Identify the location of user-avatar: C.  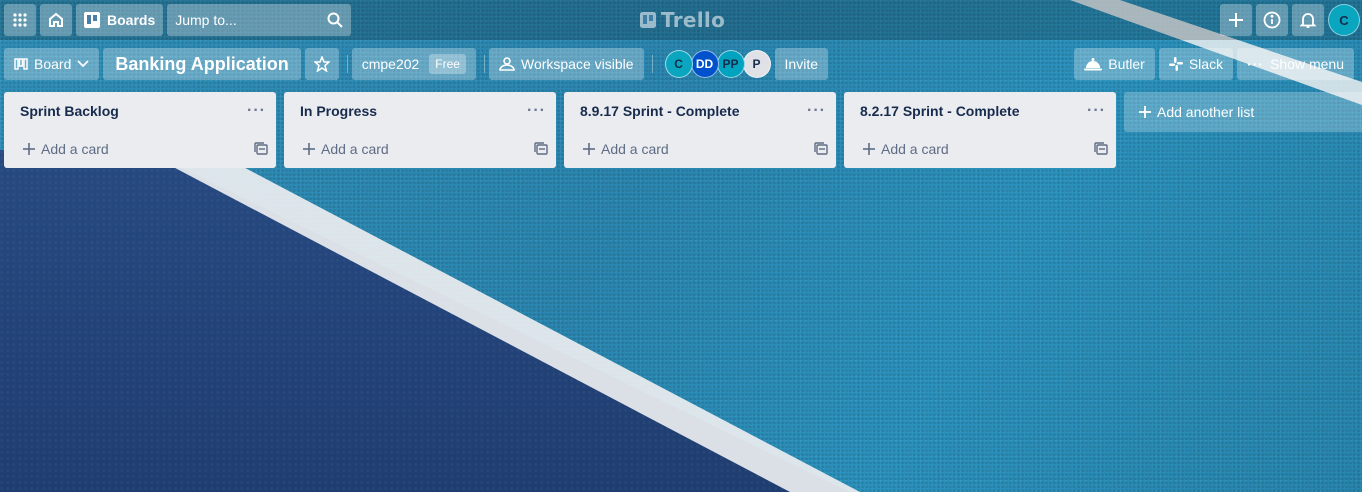
(1344, 20).